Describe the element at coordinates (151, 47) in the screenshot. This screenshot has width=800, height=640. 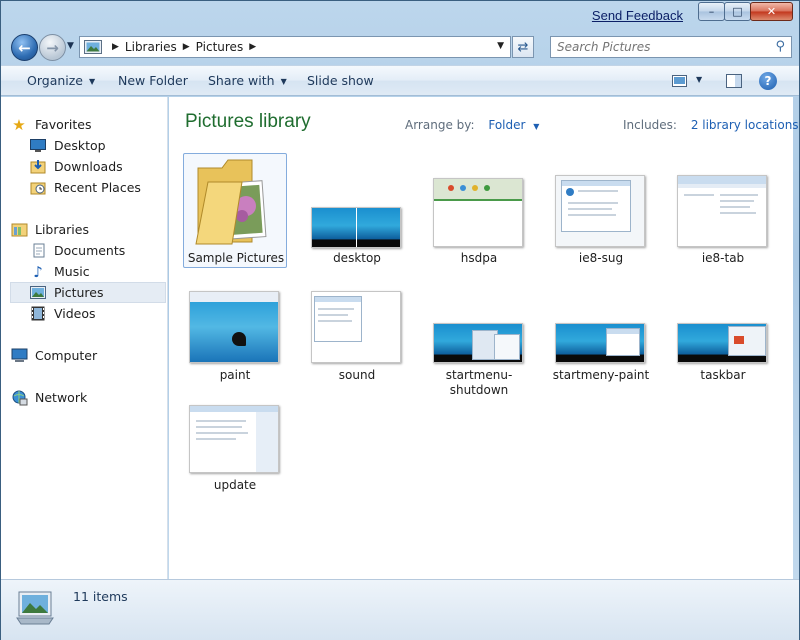
I see `breadcrumb-libraries: Libraries` at that location.